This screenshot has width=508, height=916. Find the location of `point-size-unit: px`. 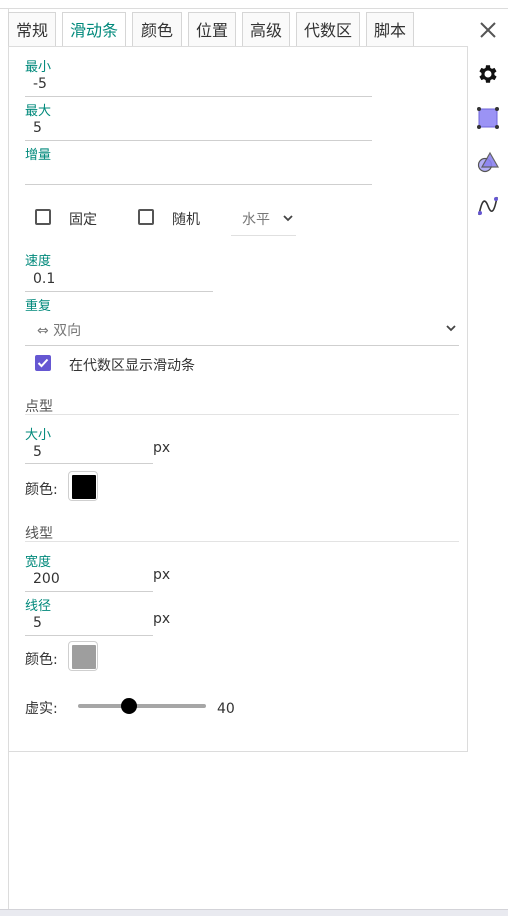

point-size-unit: px is located at coordinates (162, 448).